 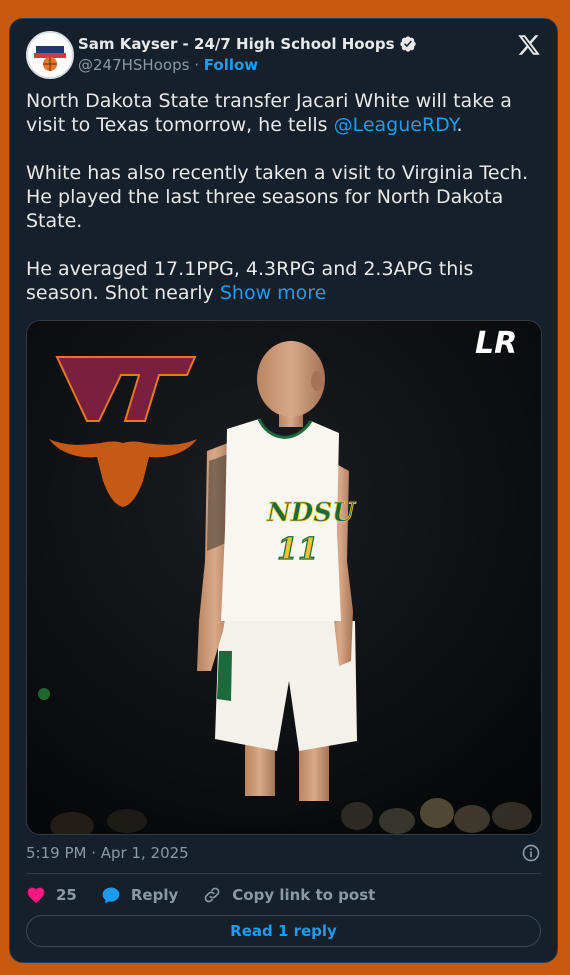 I want to click on svg-text: 11, so click(x=298, y=549).